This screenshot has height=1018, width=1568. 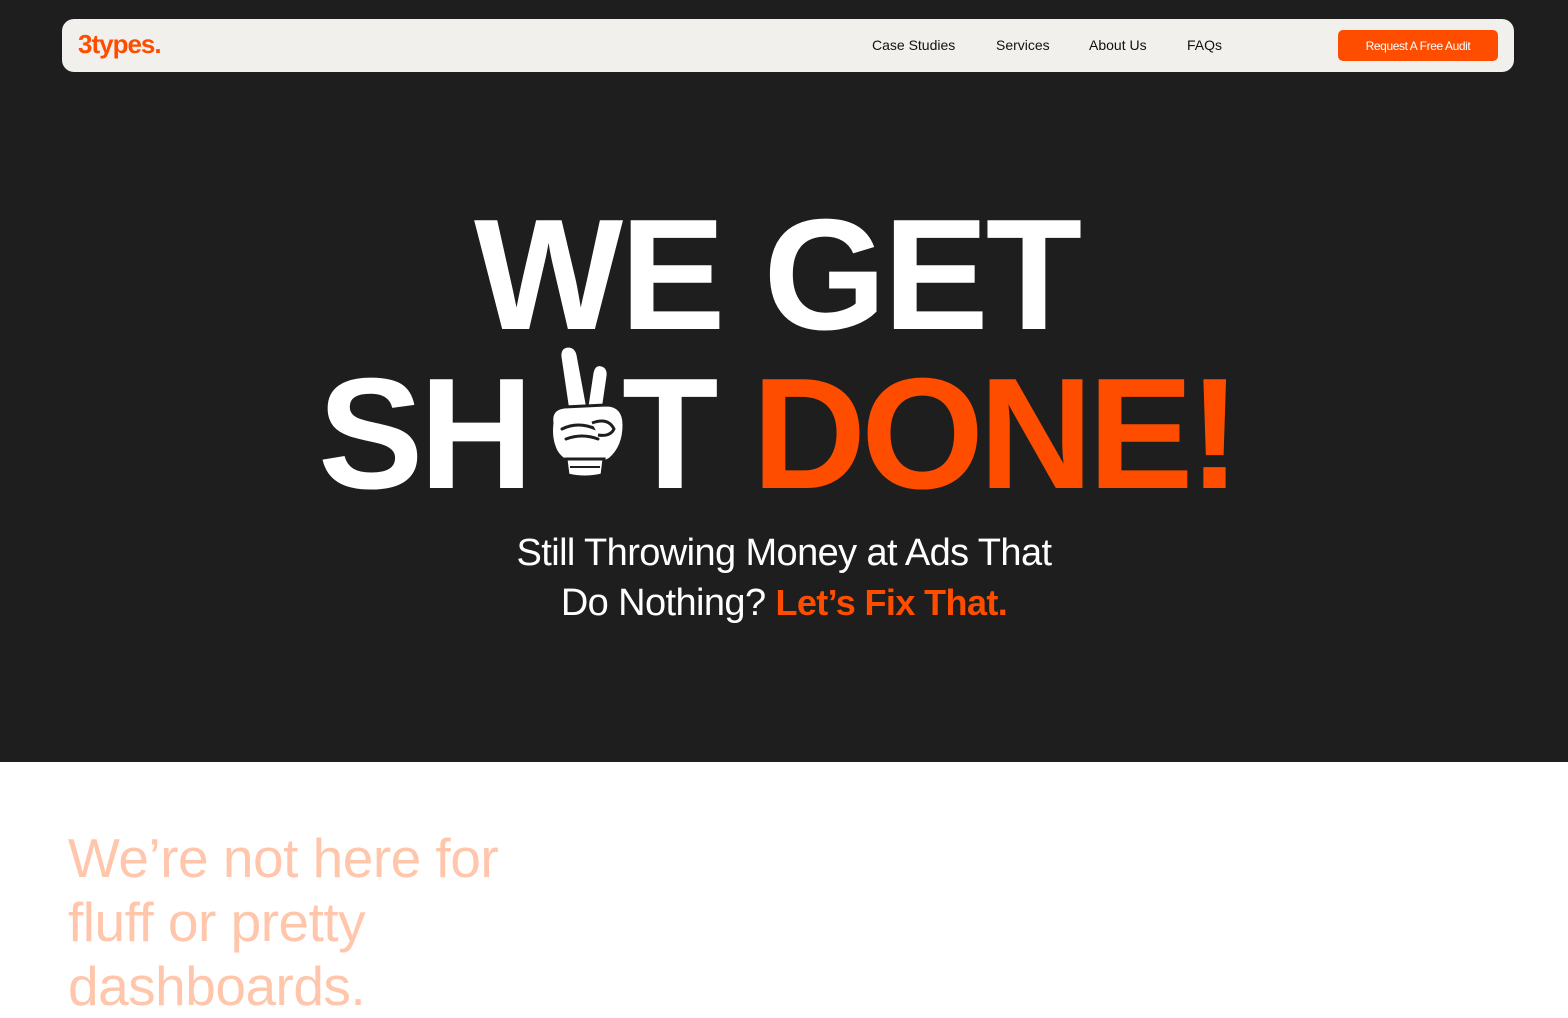 What do you see at coordinates (1204, 45) in the screenshot?
I see `nav-link-faqs: FAQs` at bounding box center [1204, 45].